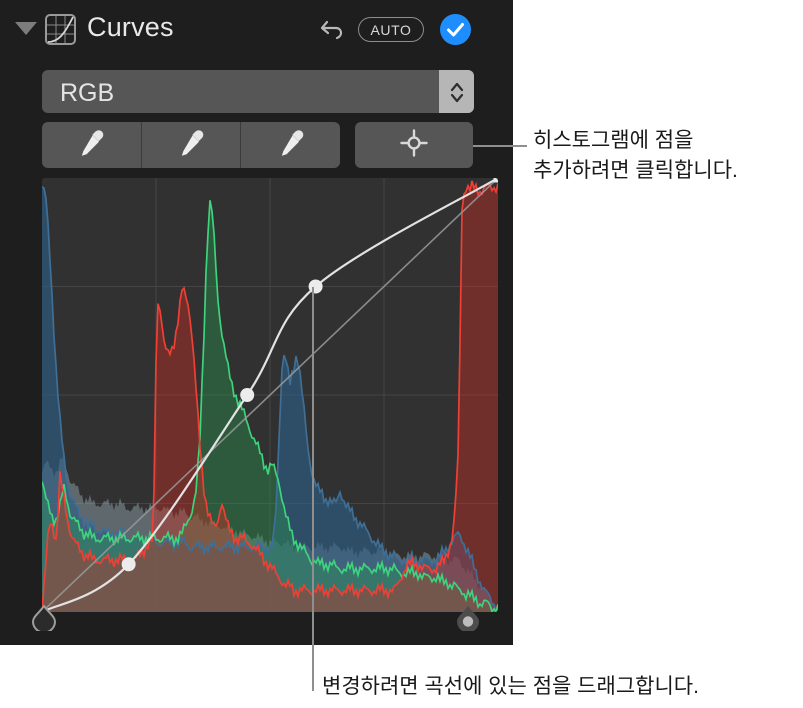 This screenshot has width=803, height=708. I want to click on curves-grid-icon, so click(60, 29).